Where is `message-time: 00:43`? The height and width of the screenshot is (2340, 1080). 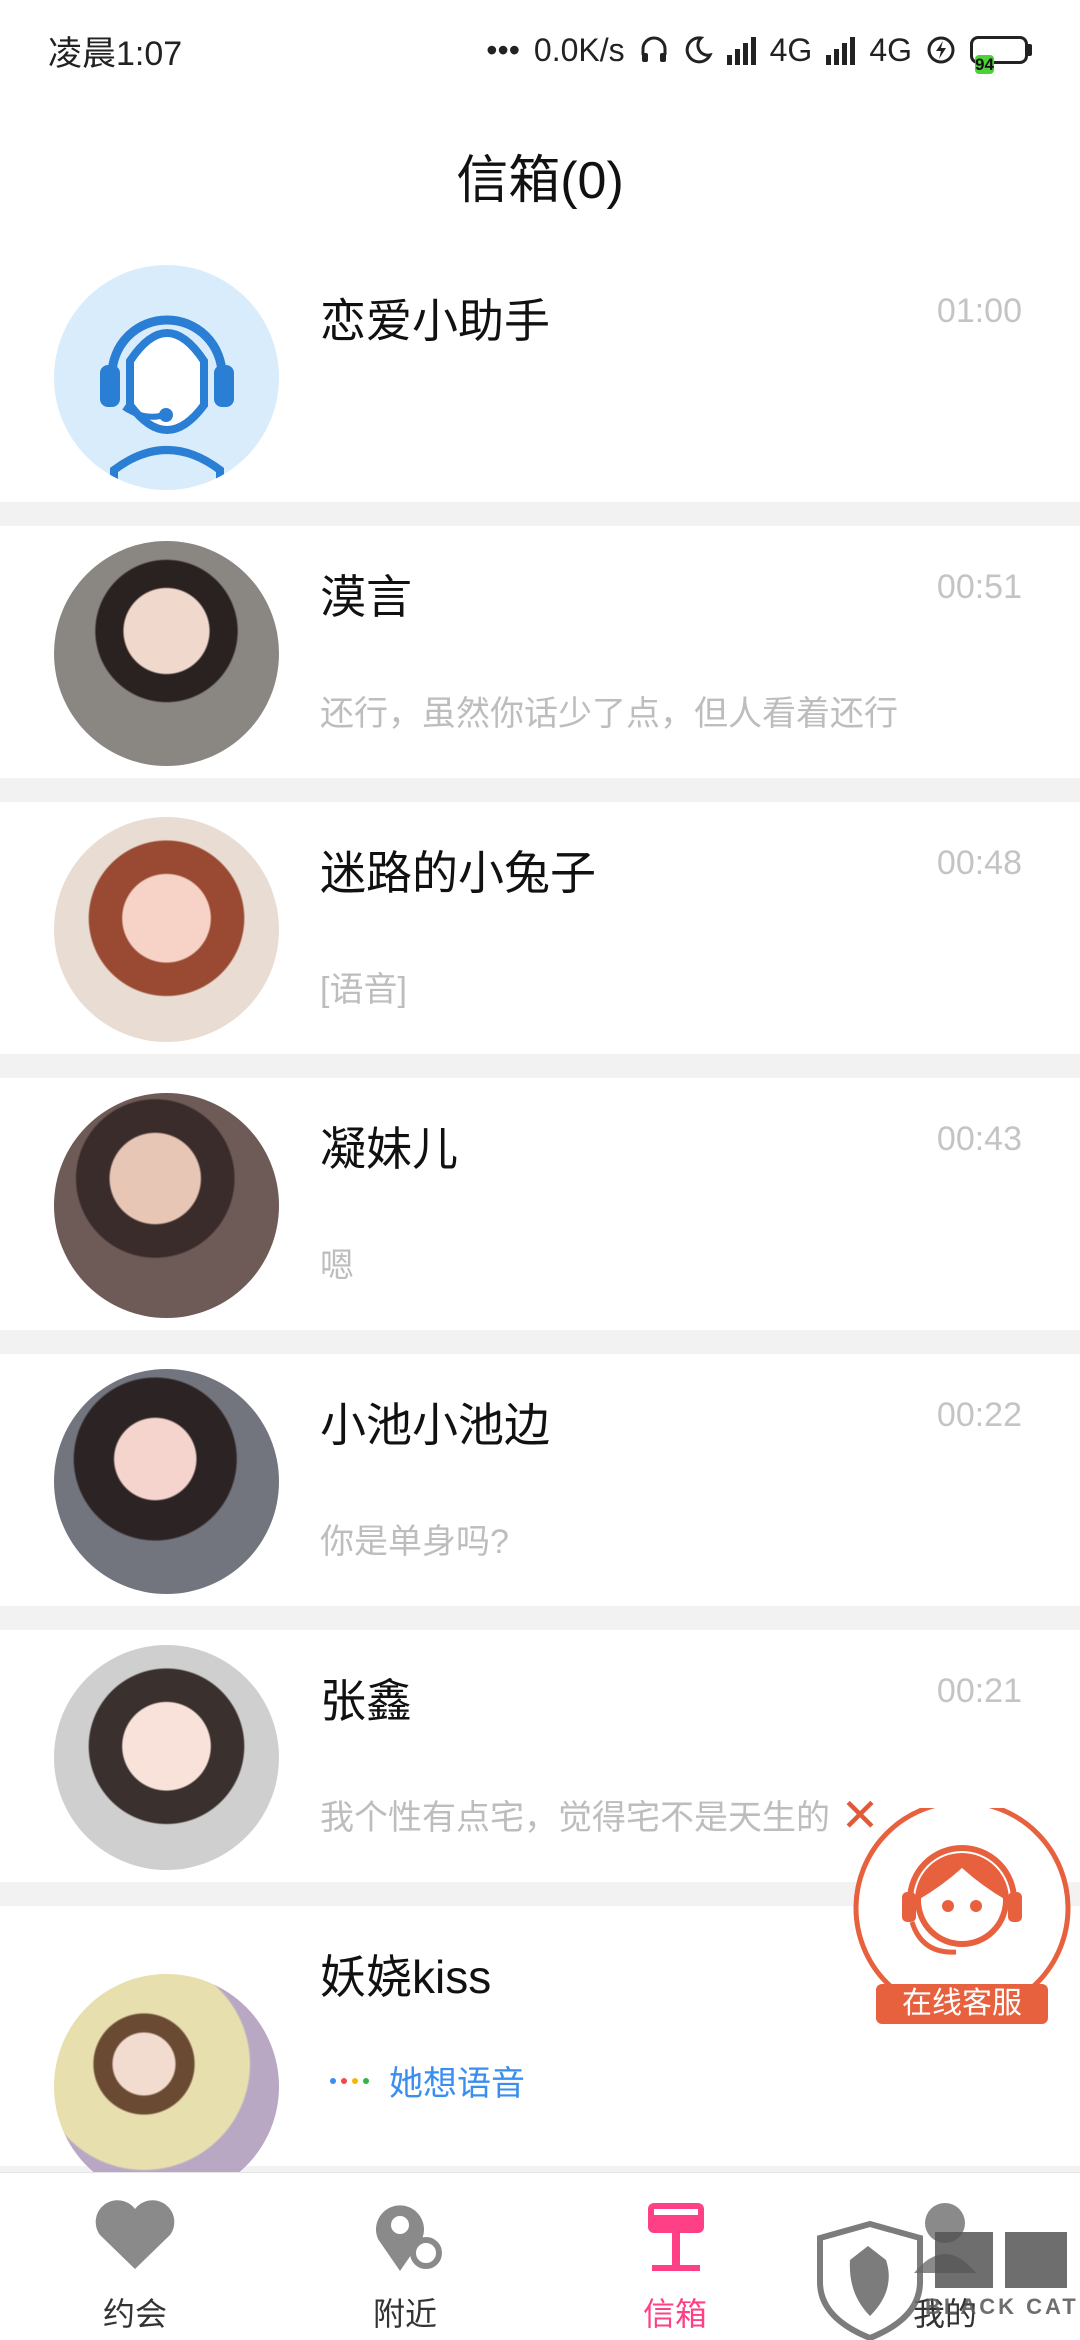
message-time: 00:43 is located at coordinates (979, 1139).